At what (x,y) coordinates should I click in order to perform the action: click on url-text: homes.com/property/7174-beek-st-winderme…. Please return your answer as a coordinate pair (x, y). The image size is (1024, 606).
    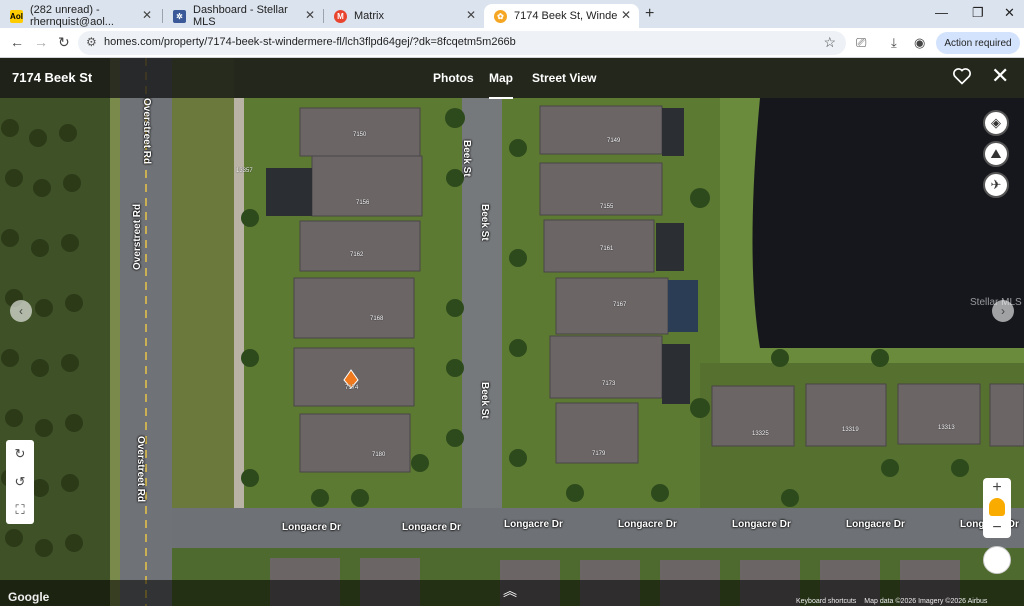
    Looking at the image, I should click on (310, 42).